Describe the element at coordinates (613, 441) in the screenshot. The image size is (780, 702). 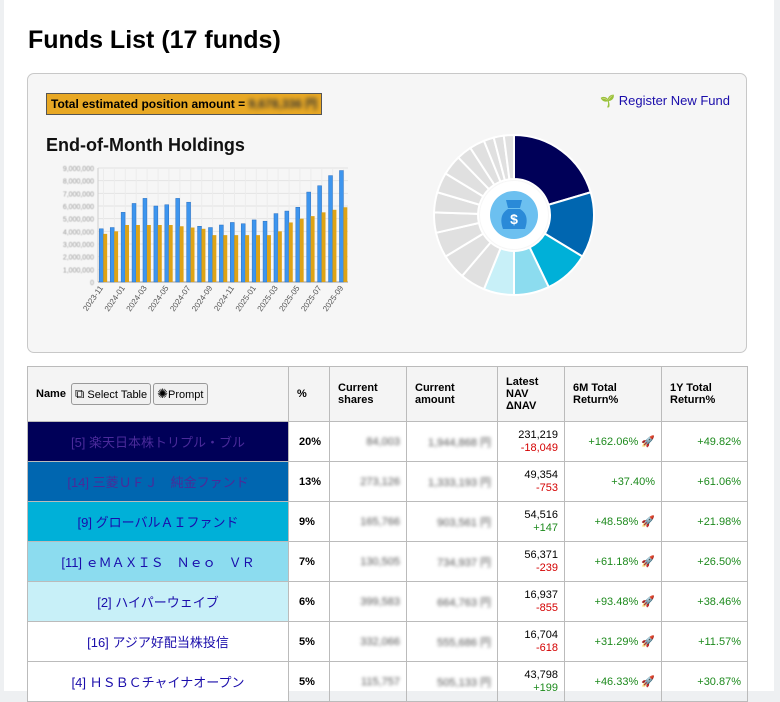
I see `return-6m-cell: +162.06% 🚀` at that location.